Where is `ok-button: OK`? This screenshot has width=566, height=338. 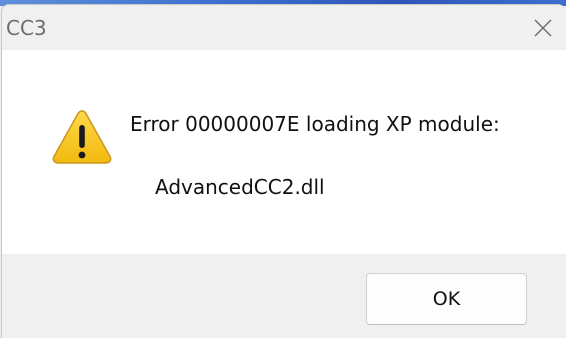 ok-button: OK is located at coordinates (446, 299).